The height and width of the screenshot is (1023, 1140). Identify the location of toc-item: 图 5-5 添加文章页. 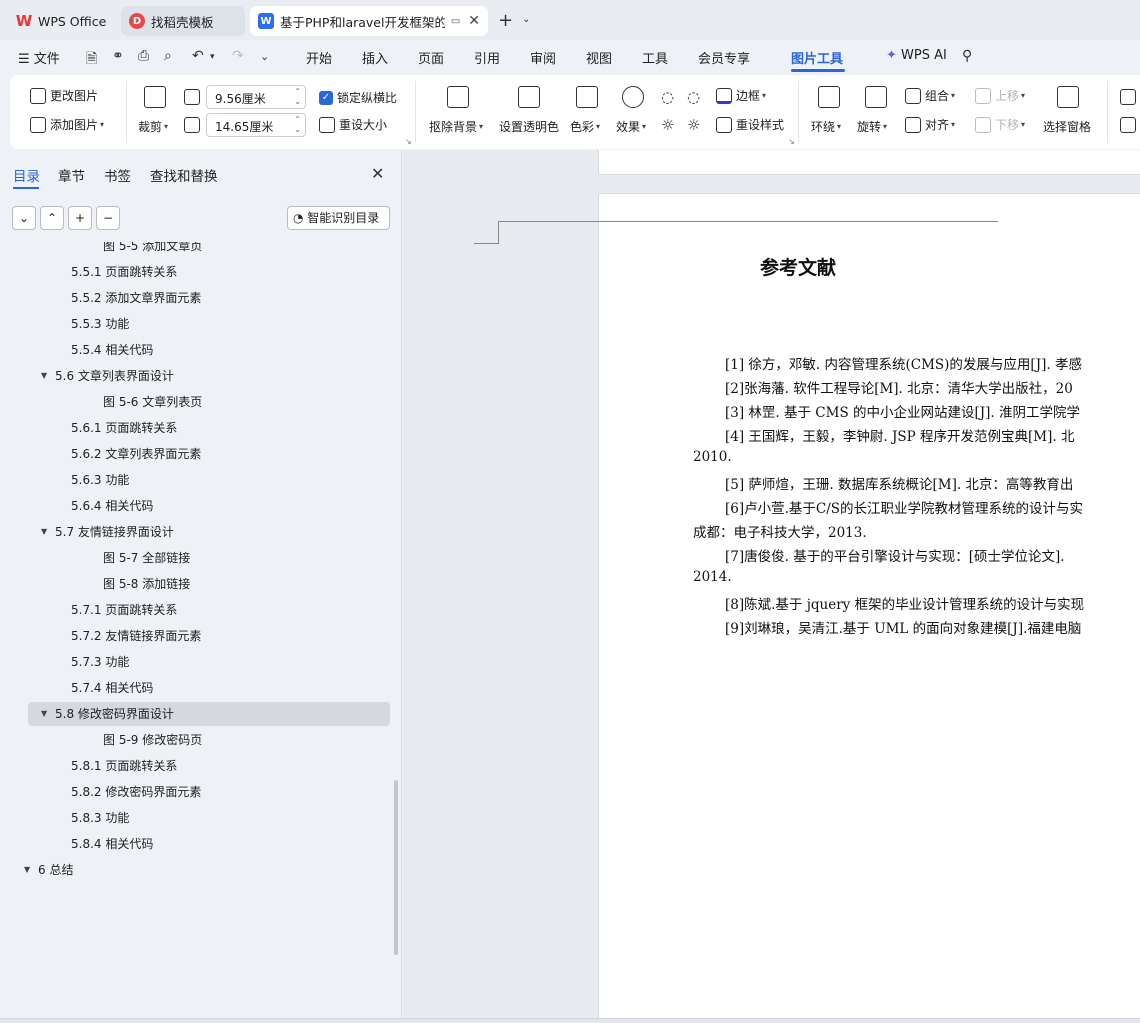
(209, 250).